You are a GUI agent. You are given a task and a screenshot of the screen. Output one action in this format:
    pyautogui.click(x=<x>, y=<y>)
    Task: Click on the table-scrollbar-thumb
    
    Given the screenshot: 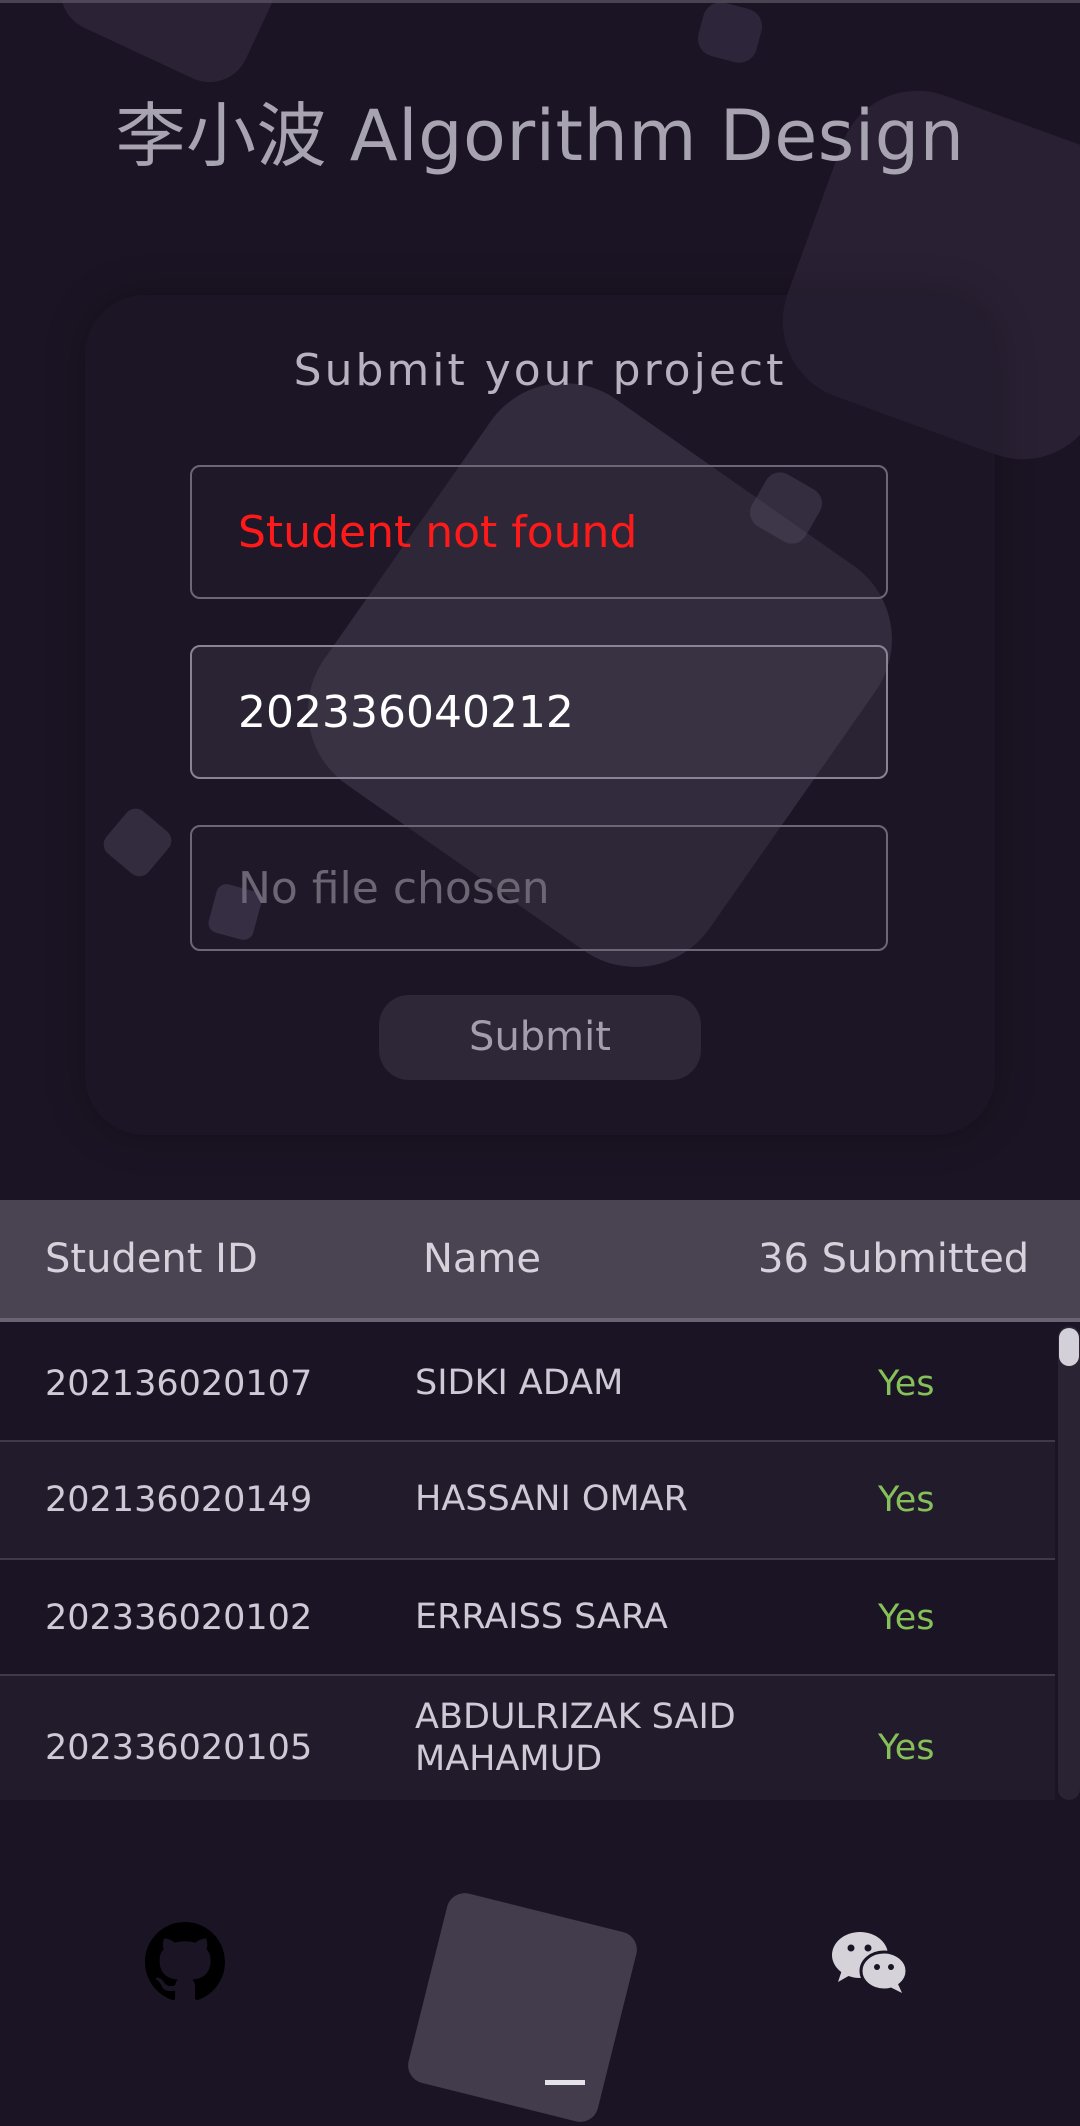 What is the action you would take?
    pyautogui.click(x=1069, y=1347)
    